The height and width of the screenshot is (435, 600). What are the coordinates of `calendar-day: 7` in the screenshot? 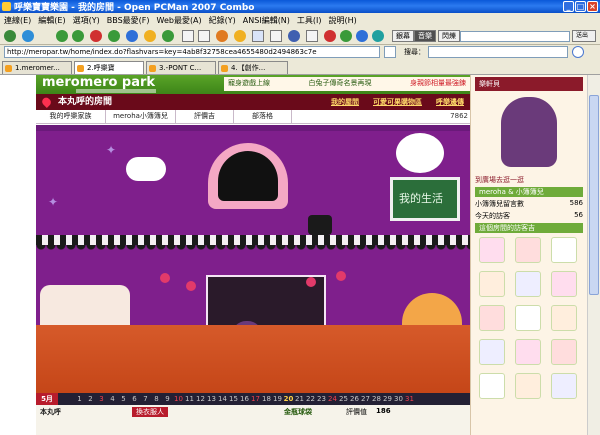 It's located at (145, 399).